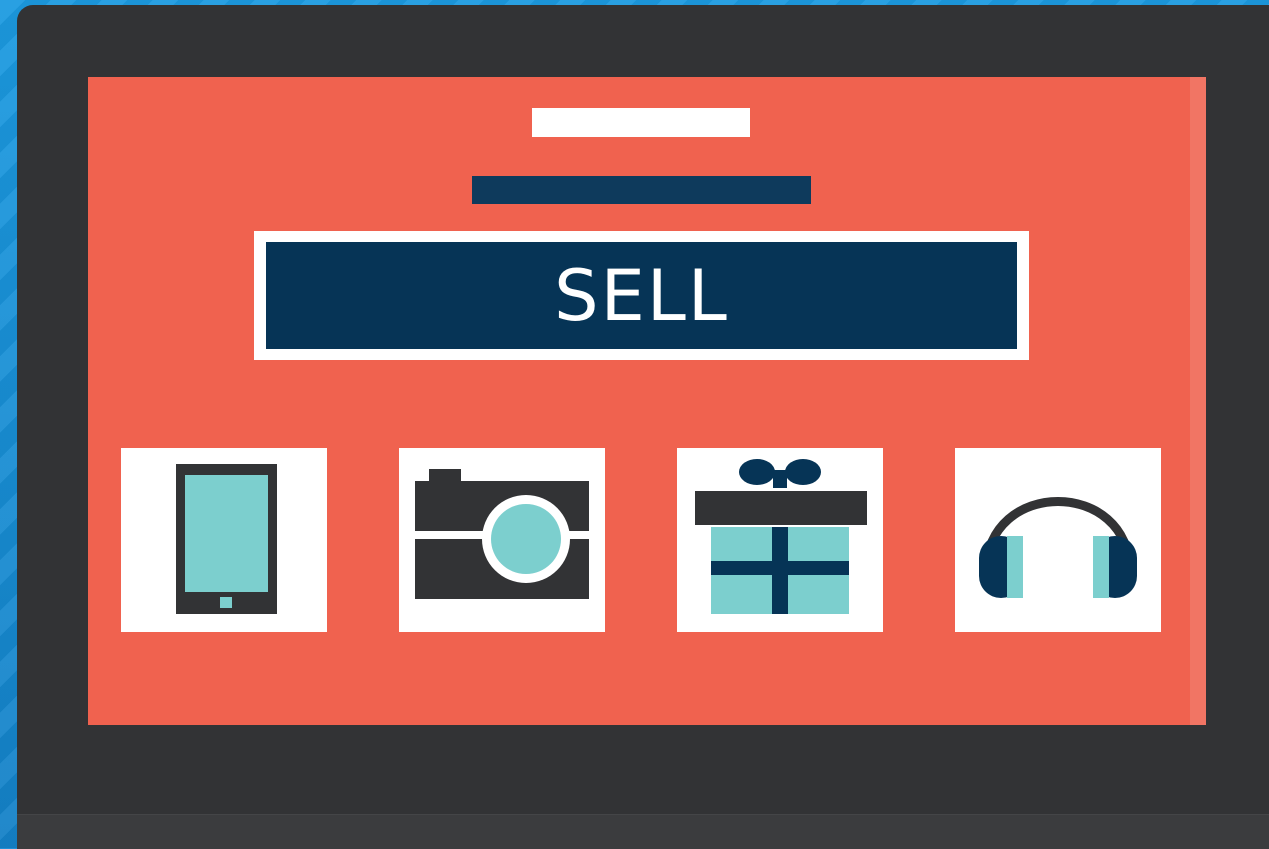  I want to click on sell-label: SELL, so click(641, 295).